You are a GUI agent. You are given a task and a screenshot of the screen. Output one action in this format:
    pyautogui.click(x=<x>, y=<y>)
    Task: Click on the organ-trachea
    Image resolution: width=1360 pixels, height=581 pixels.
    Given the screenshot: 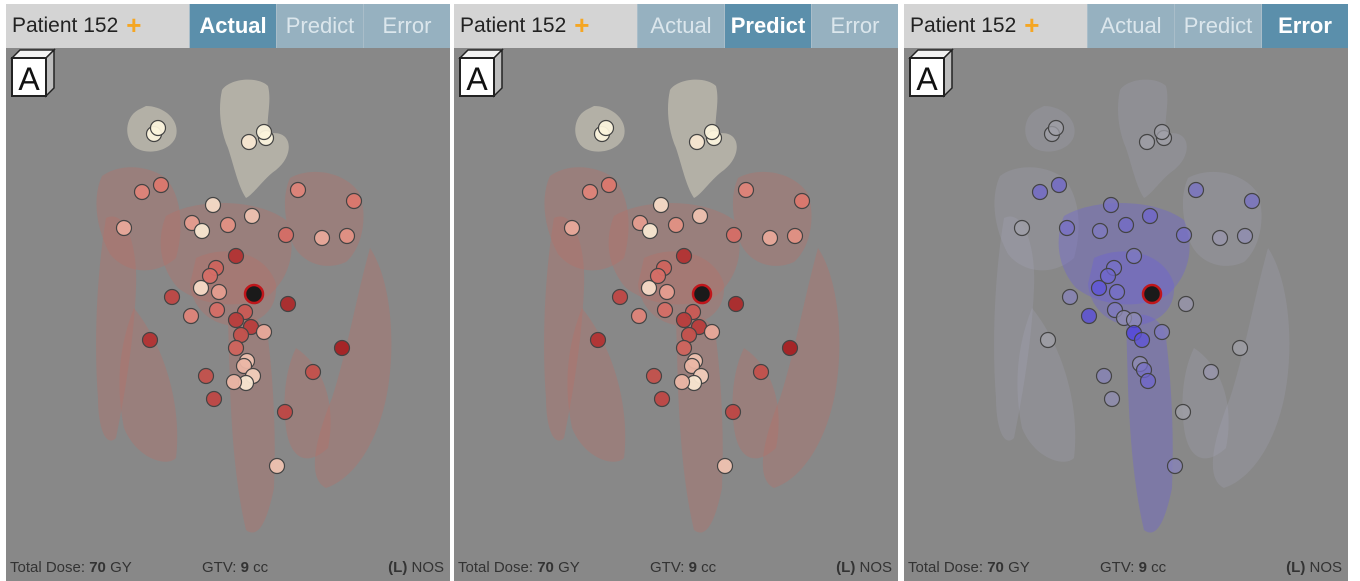 What is the action you would take?
    pyautogui.click(x=1149, y=423)
    